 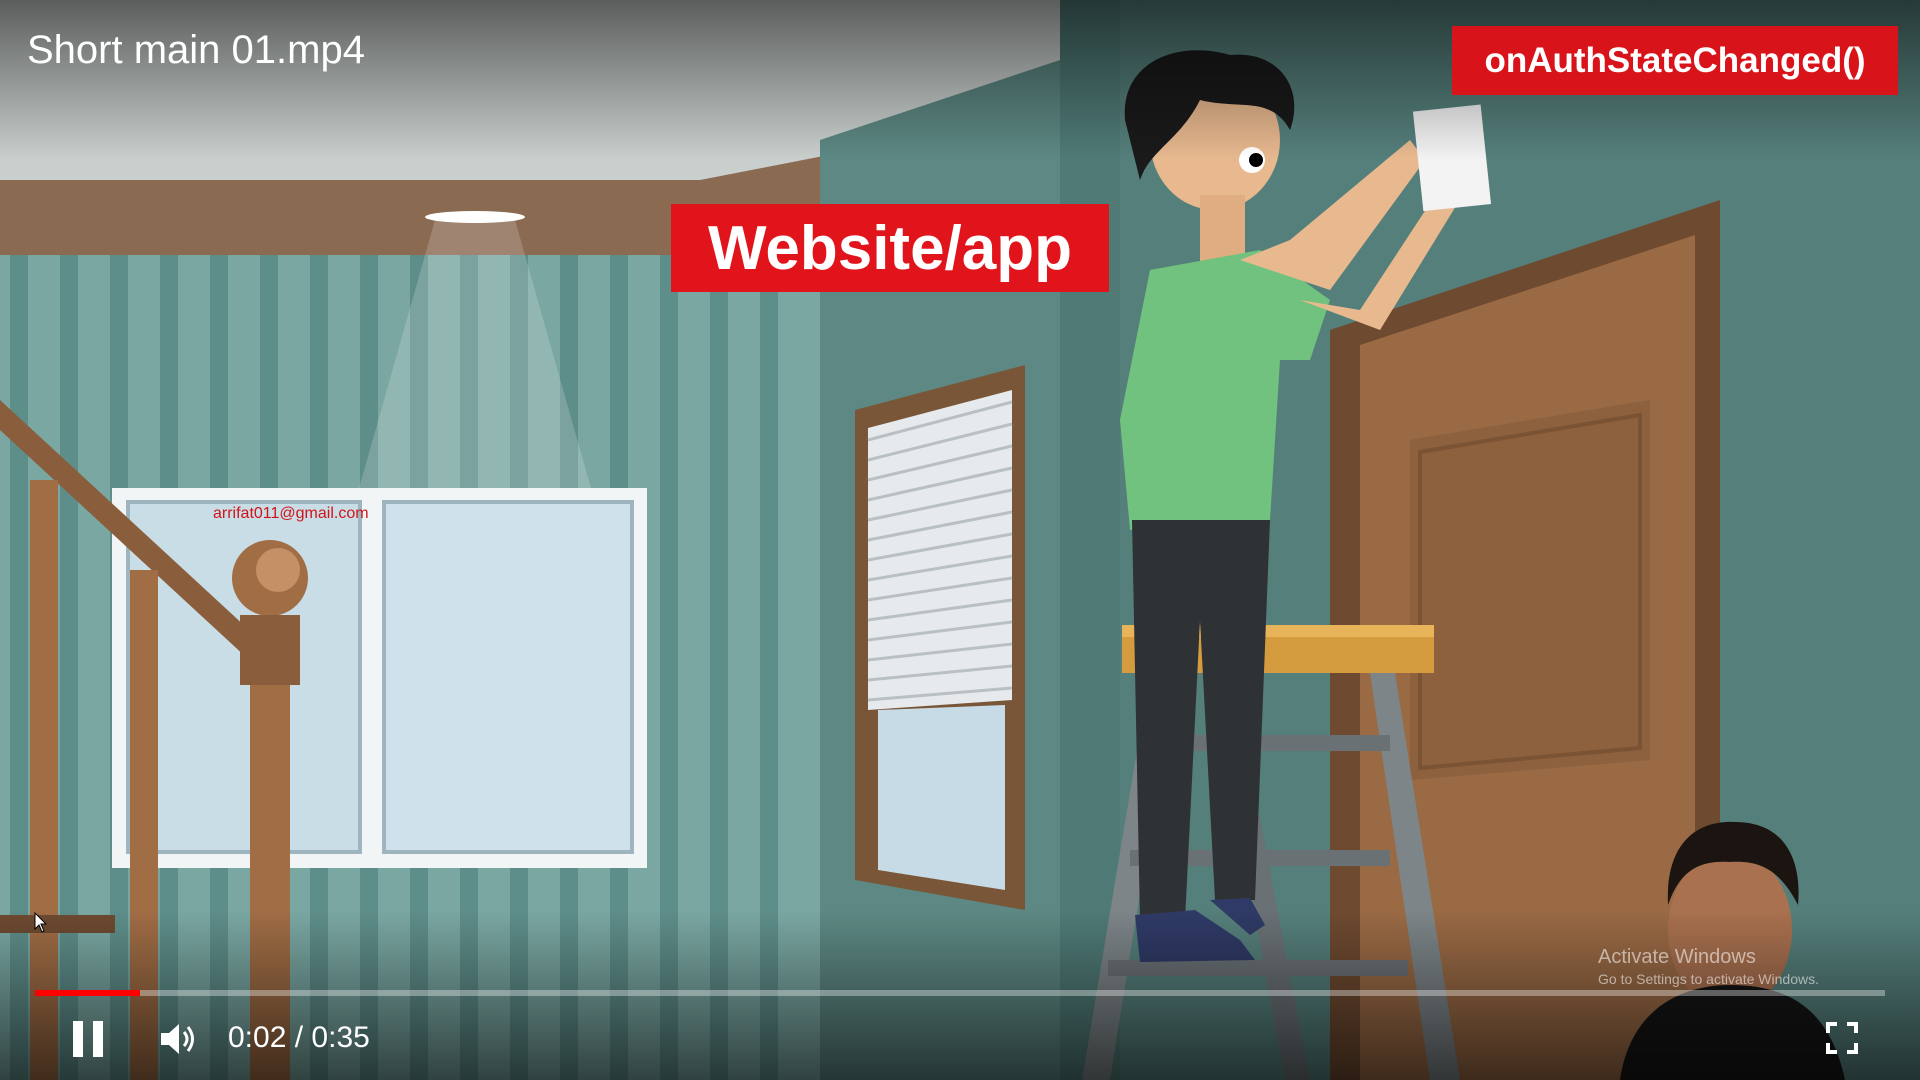 I want to click on player-controls: 0:02 / 0:35, so click(x=960, y=1040).